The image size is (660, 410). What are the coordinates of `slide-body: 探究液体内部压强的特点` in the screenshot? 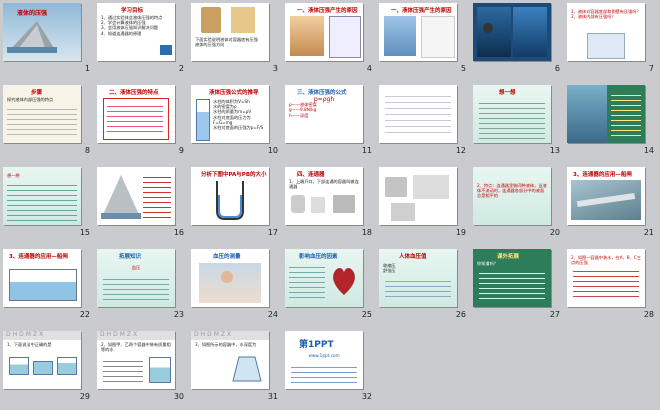 It's located at (42, 99).